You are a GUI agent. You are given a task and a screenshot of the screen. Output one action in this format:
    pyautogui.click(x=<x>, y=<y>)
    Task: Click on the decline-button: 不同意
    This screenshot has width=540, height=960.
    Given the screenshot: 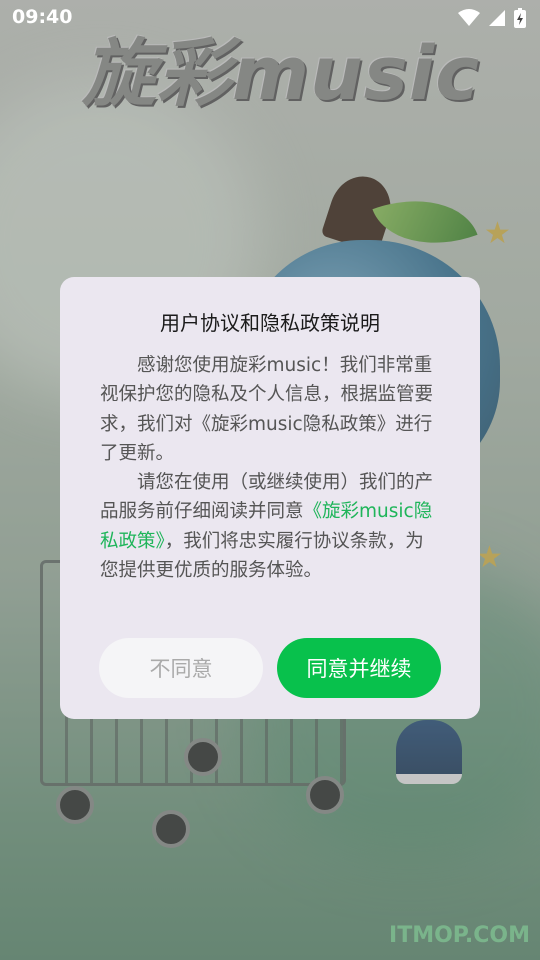 What is the action you would take?
    pyautogui.click(x=181, y=668)
    